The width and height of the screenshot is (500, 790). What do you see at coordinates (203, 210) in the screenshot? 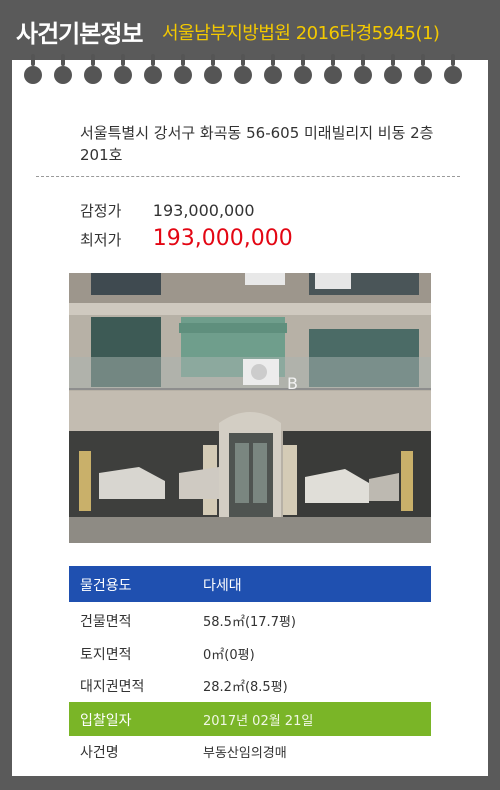
I see `appraisal-price-value: 193,000,000` at bounding box center [203, 210].